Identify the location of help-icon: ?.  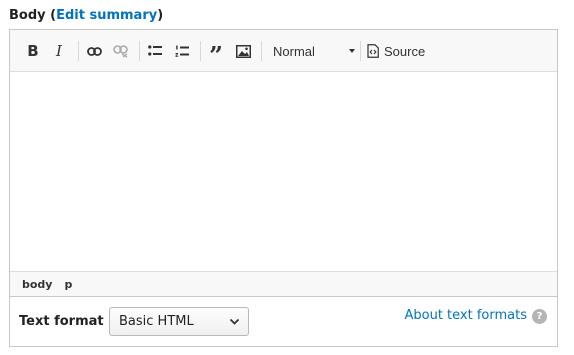
(539, 316).